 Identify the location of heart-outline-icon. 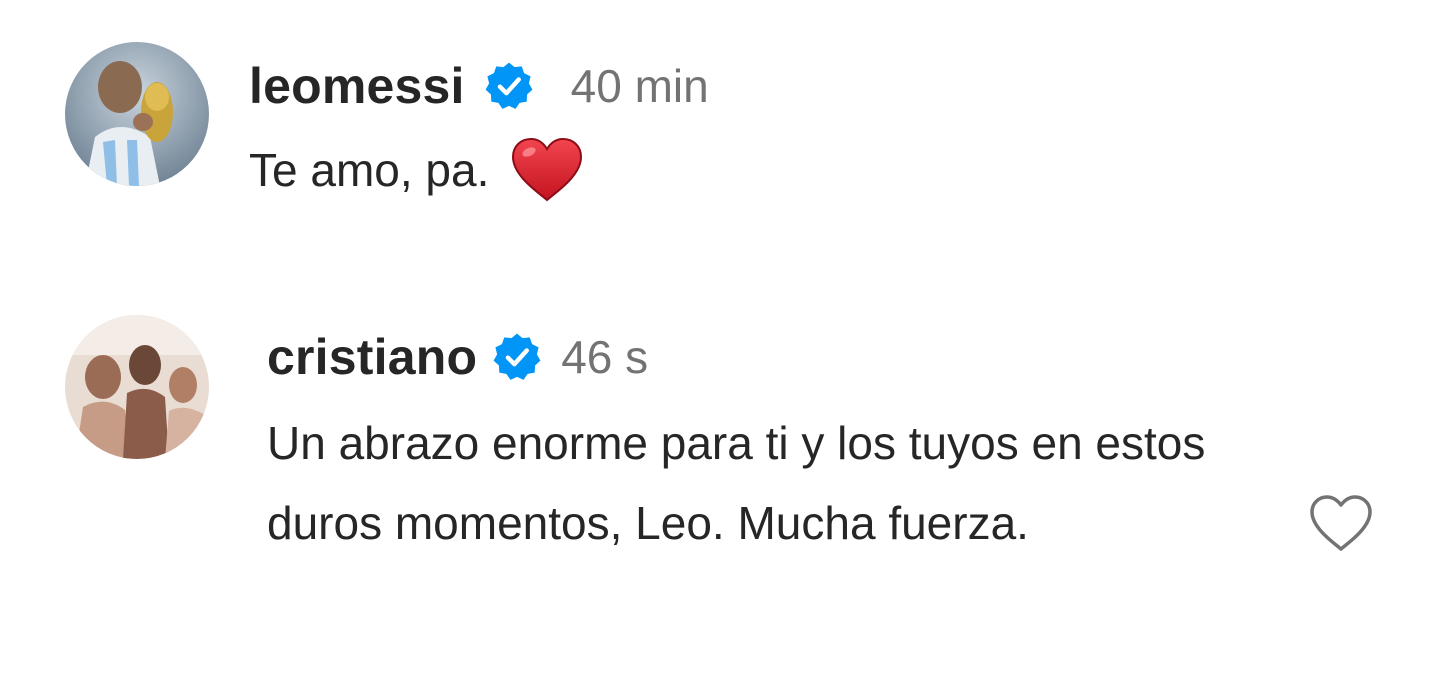
(1341, 523).